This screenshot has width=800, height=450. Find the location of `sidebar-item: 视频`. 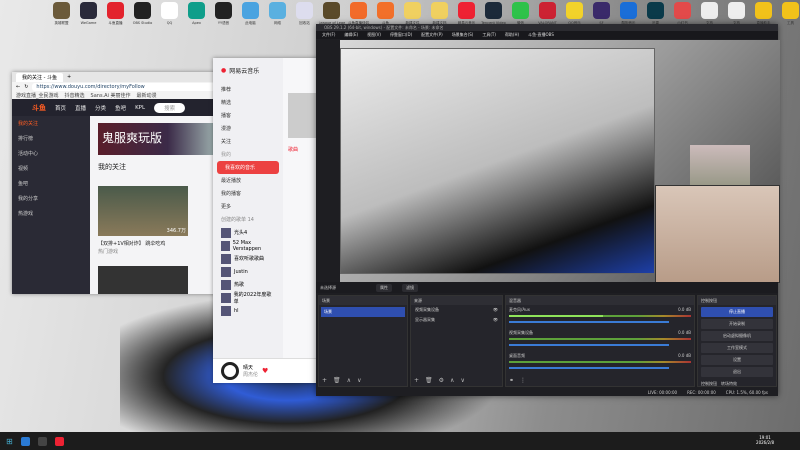

sidebar-item: 视频 is located at coordinates (51, 168).